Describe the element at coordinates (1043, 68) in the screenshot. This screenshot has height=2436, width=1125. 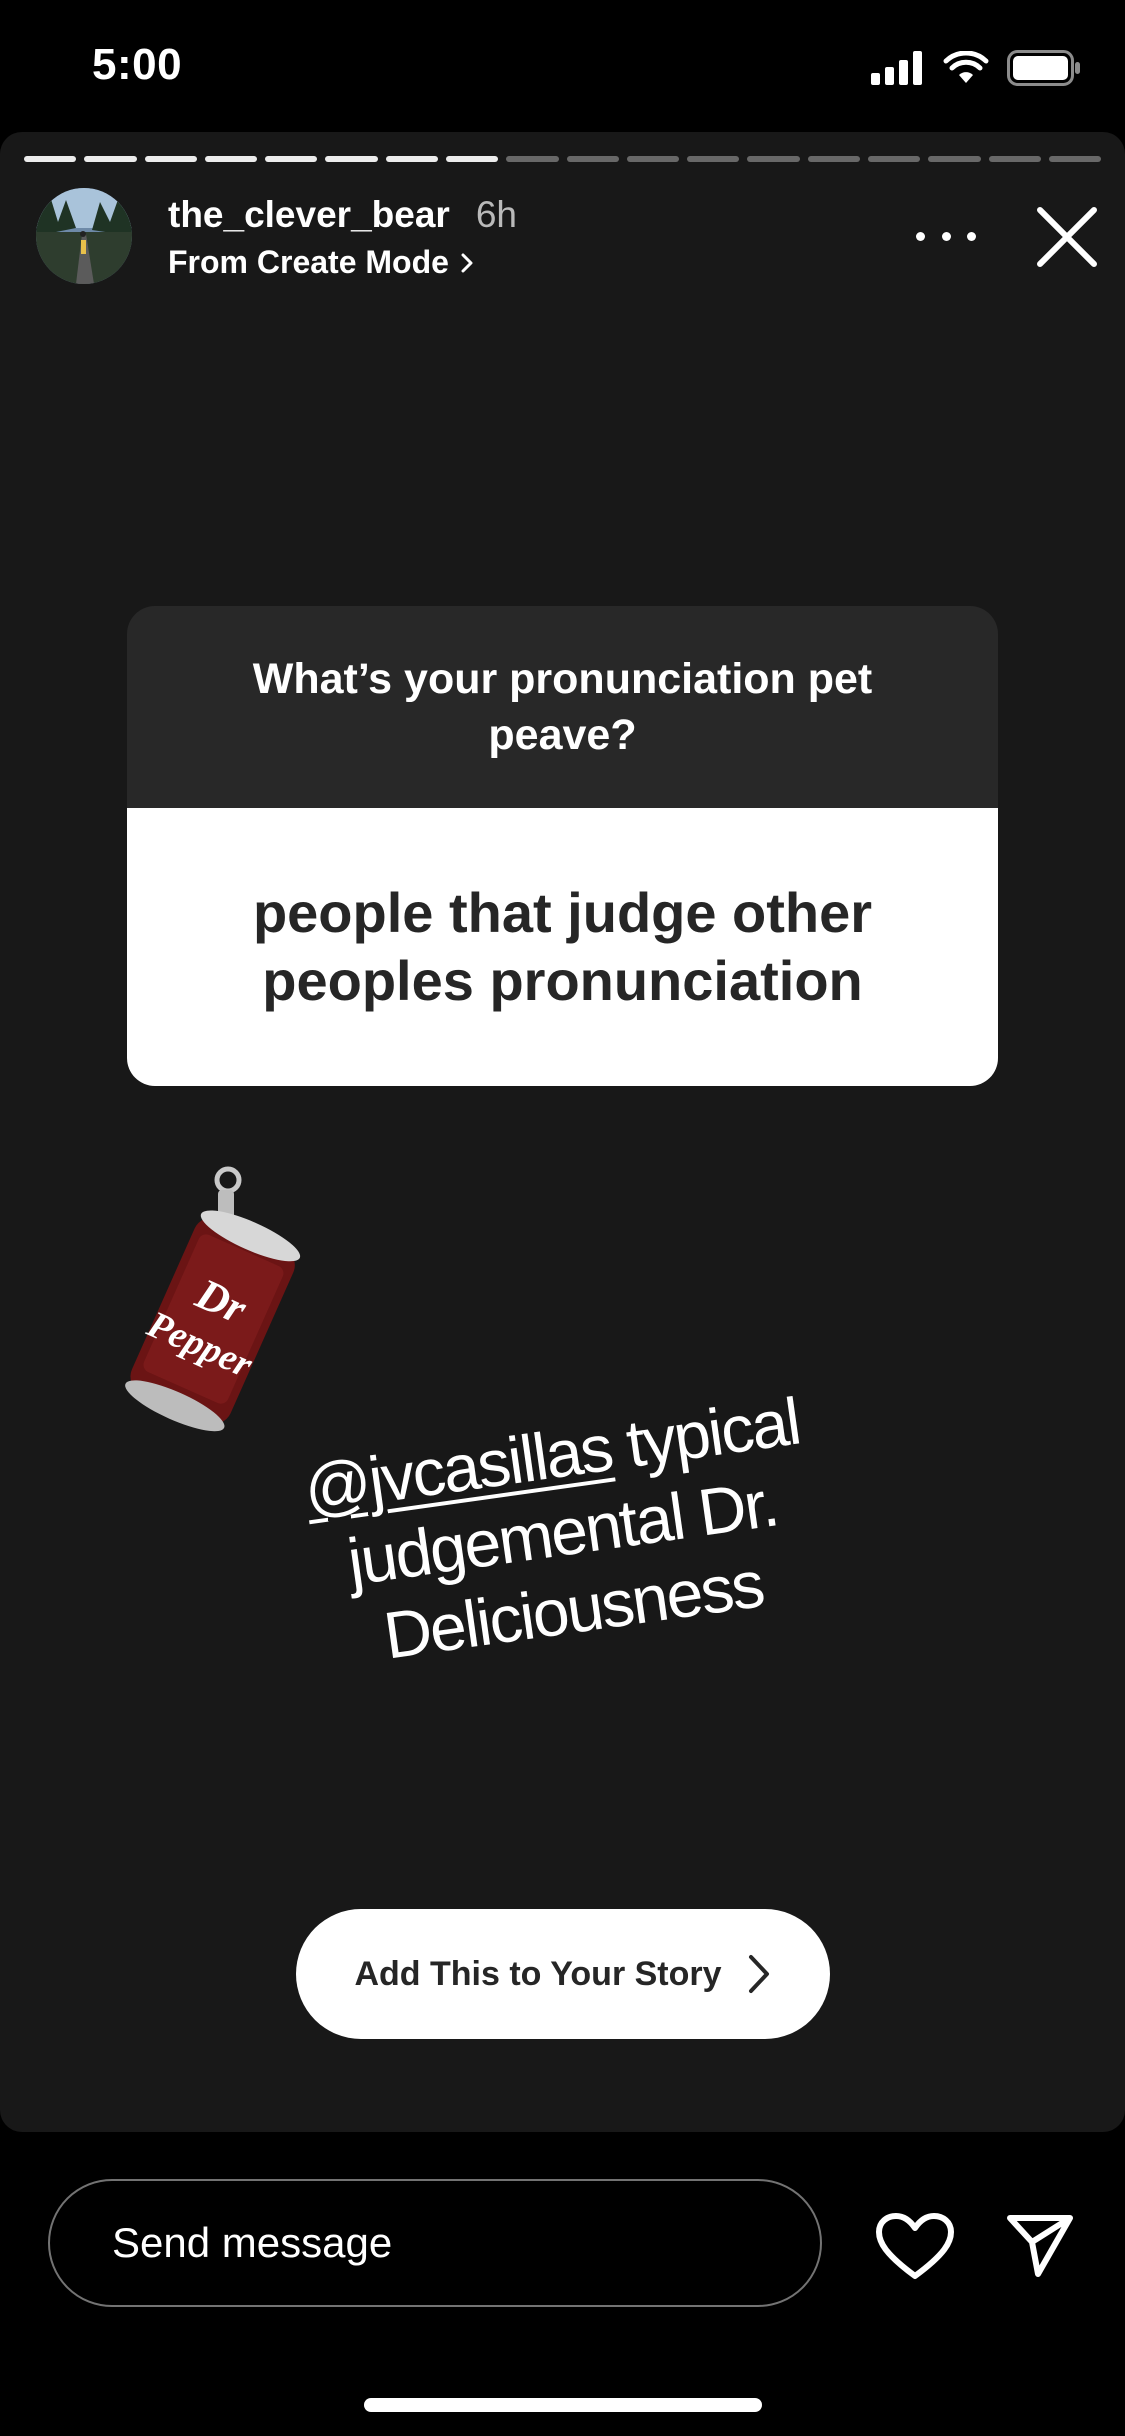
I see `battery-icon` at that location.